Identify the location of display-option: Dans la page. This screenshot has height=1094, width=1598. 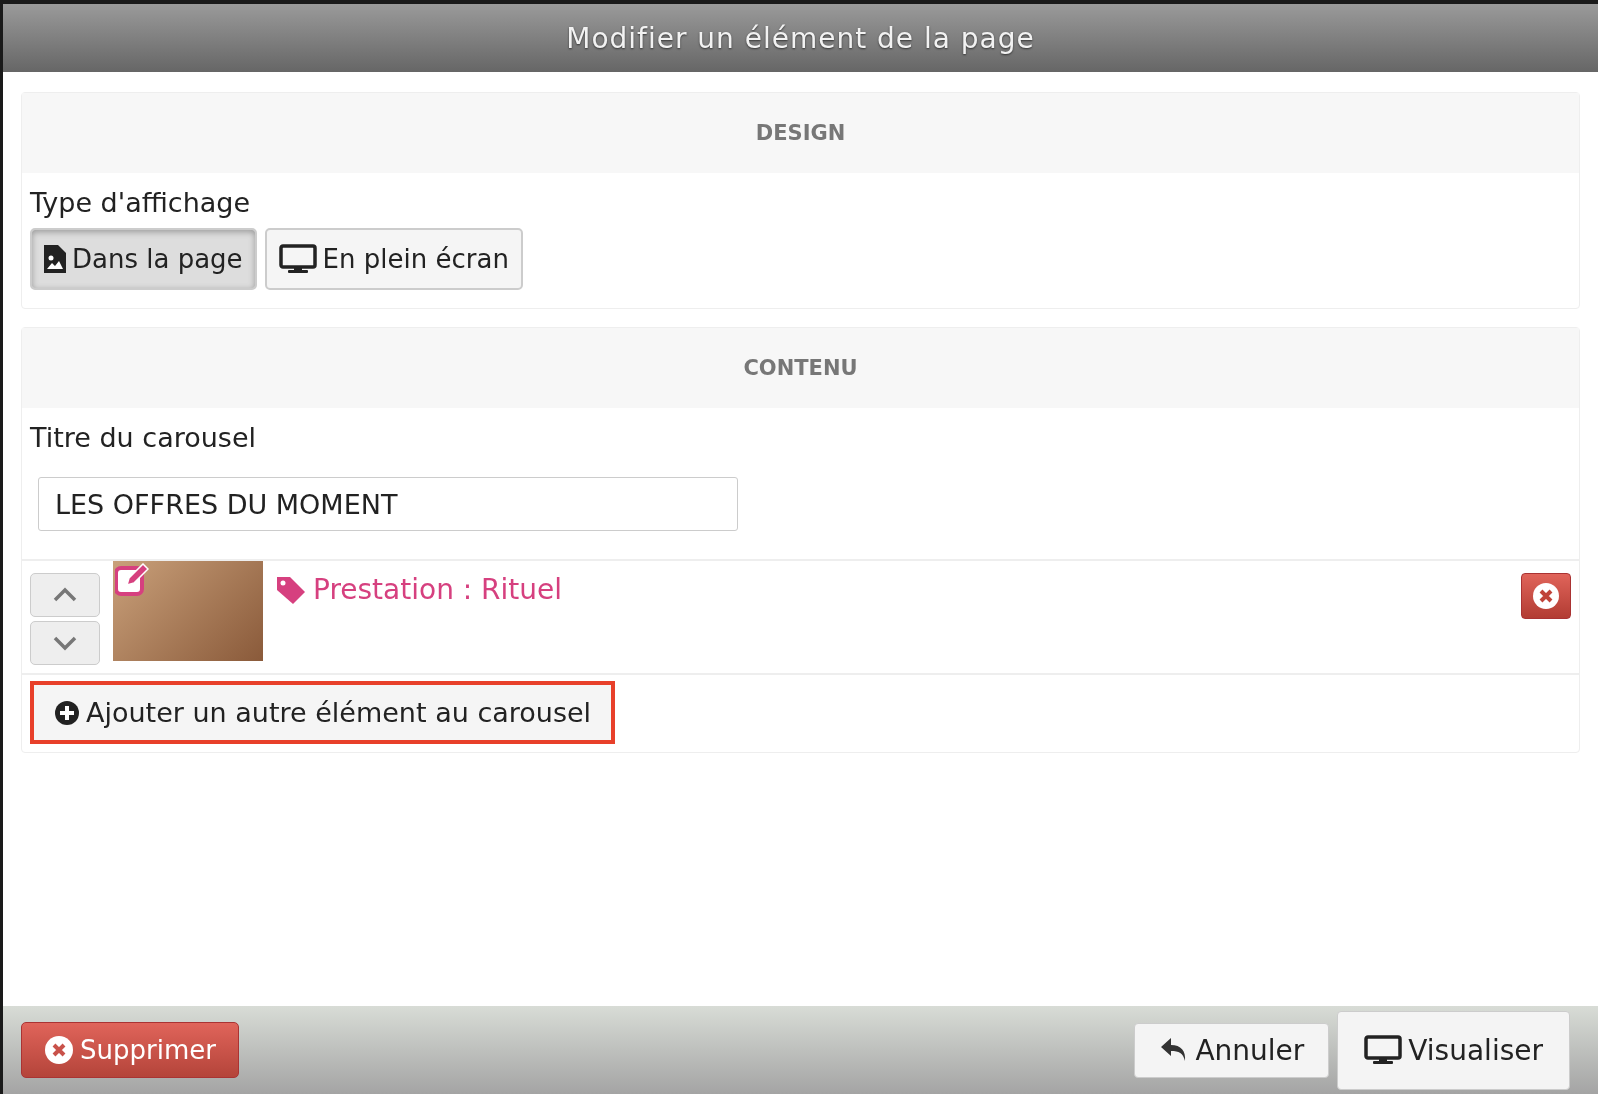
(143, 259).